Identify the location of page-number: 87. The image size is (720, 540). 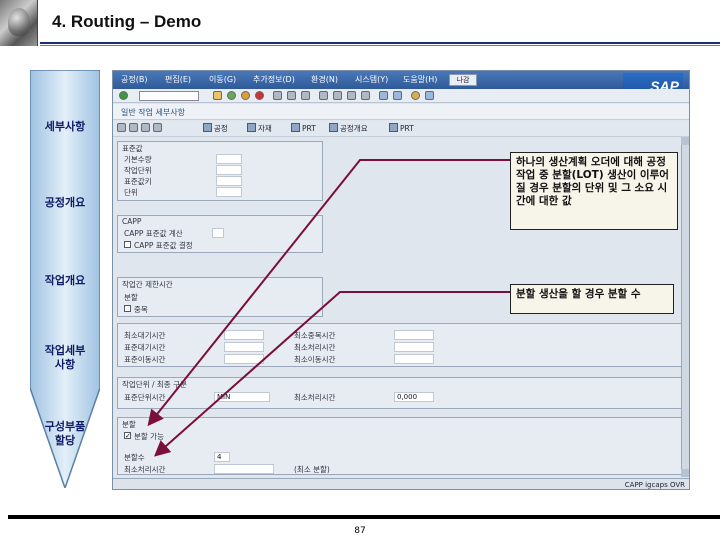
(360, 531).